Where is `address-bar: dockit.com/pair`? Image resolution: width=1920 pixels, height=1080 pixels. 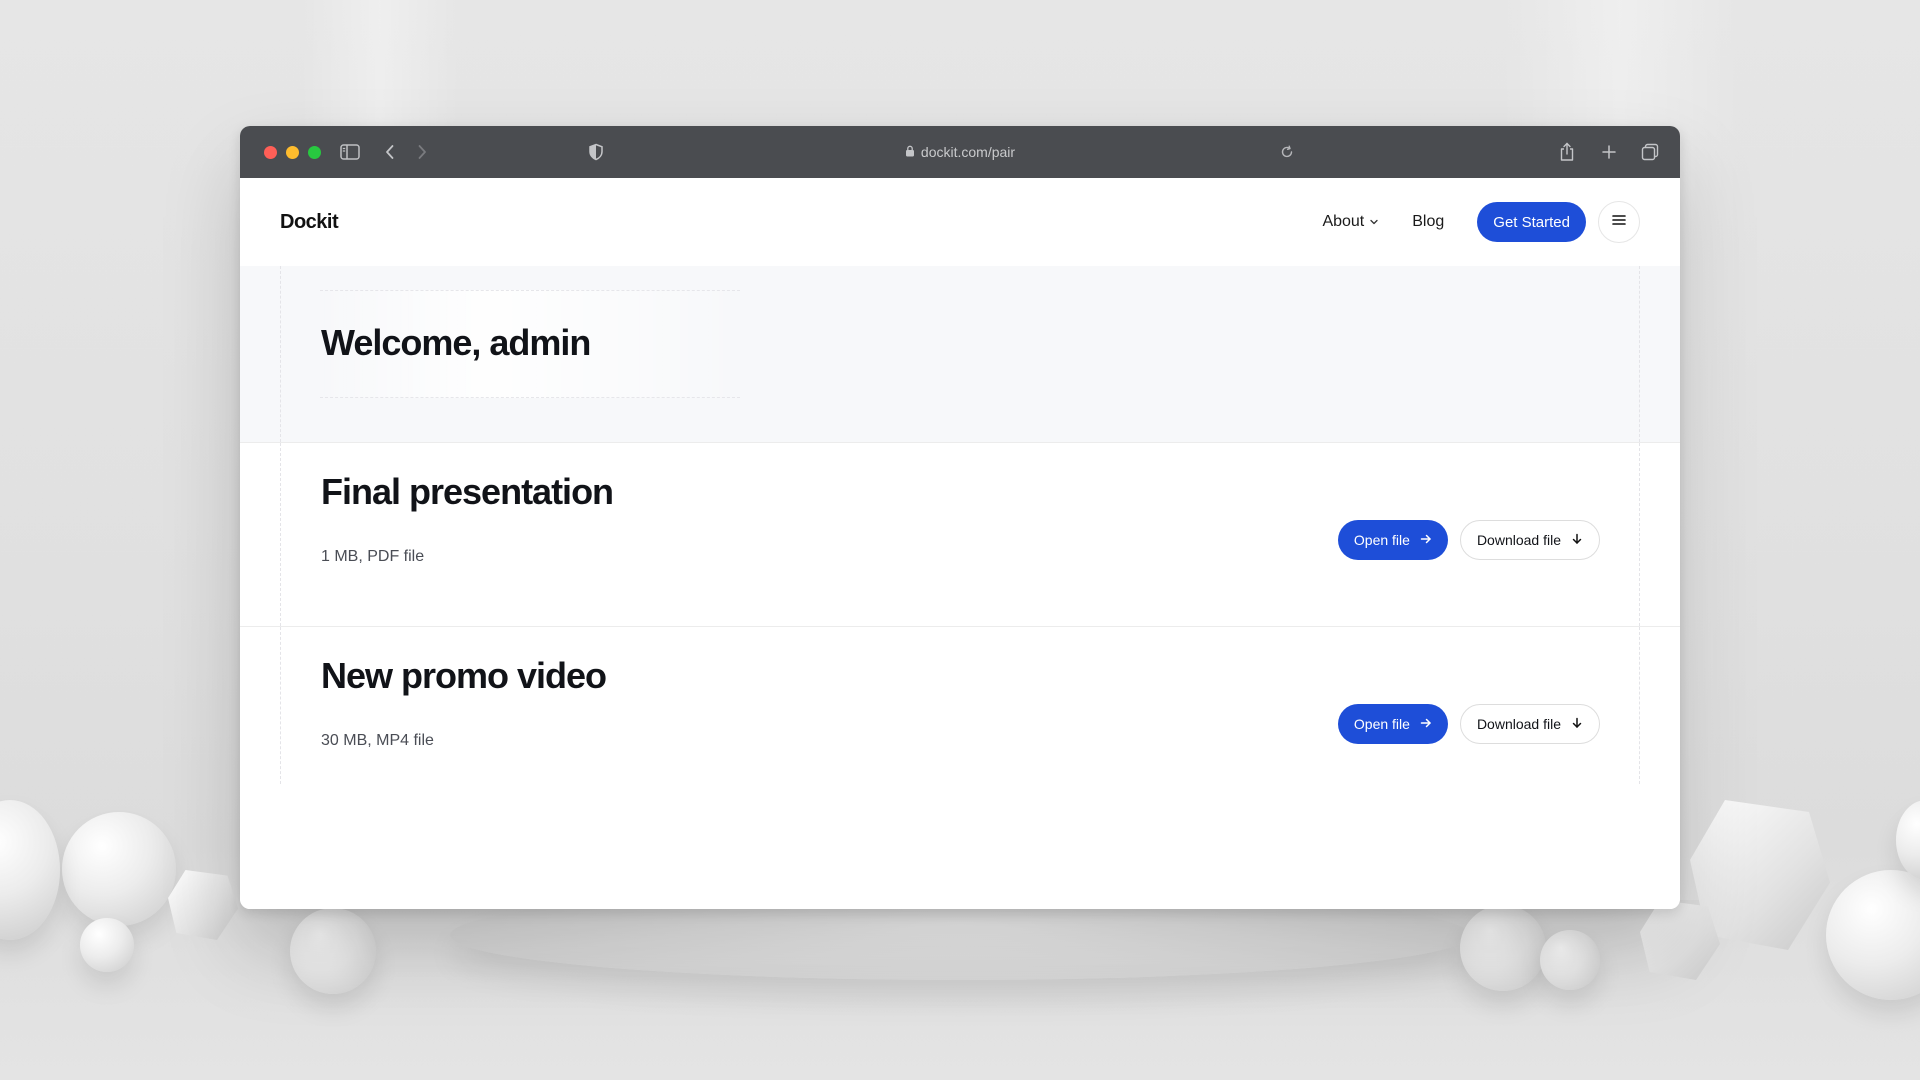
address-bar: dockit.com/pair is located at coordinates (960, 152).